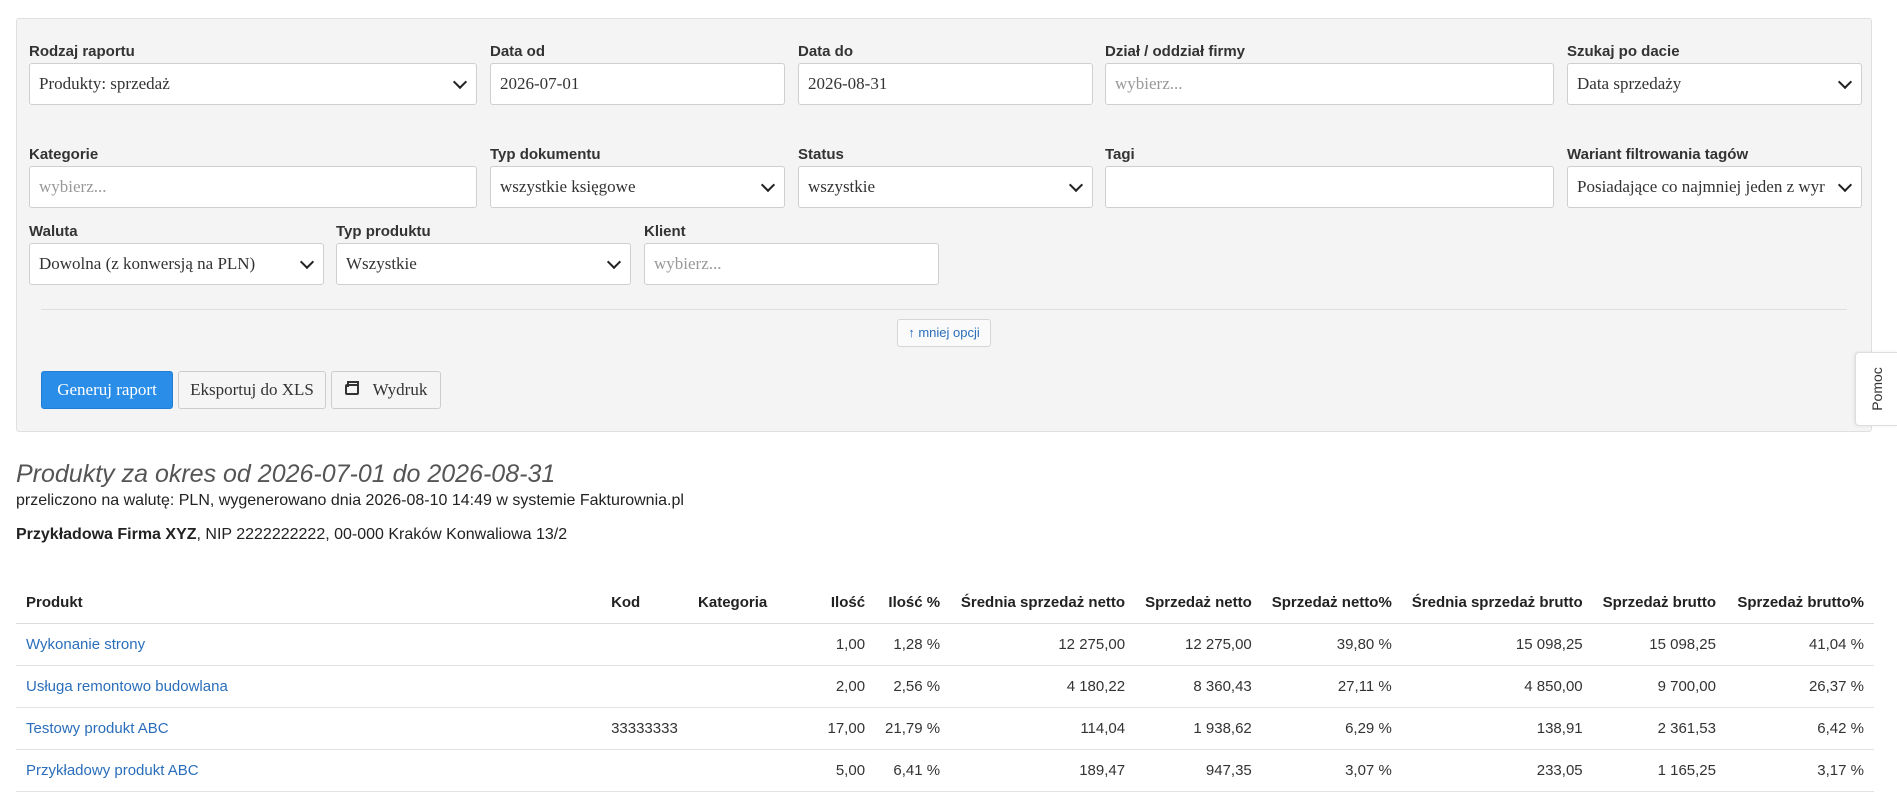 The width and height of the screenshot is (1897, 795). What do you see at coordinates (1799, 728) in the screenshot?
I see `cell-gross-pct: 6,42 %` at bounding box center [1799, 728].